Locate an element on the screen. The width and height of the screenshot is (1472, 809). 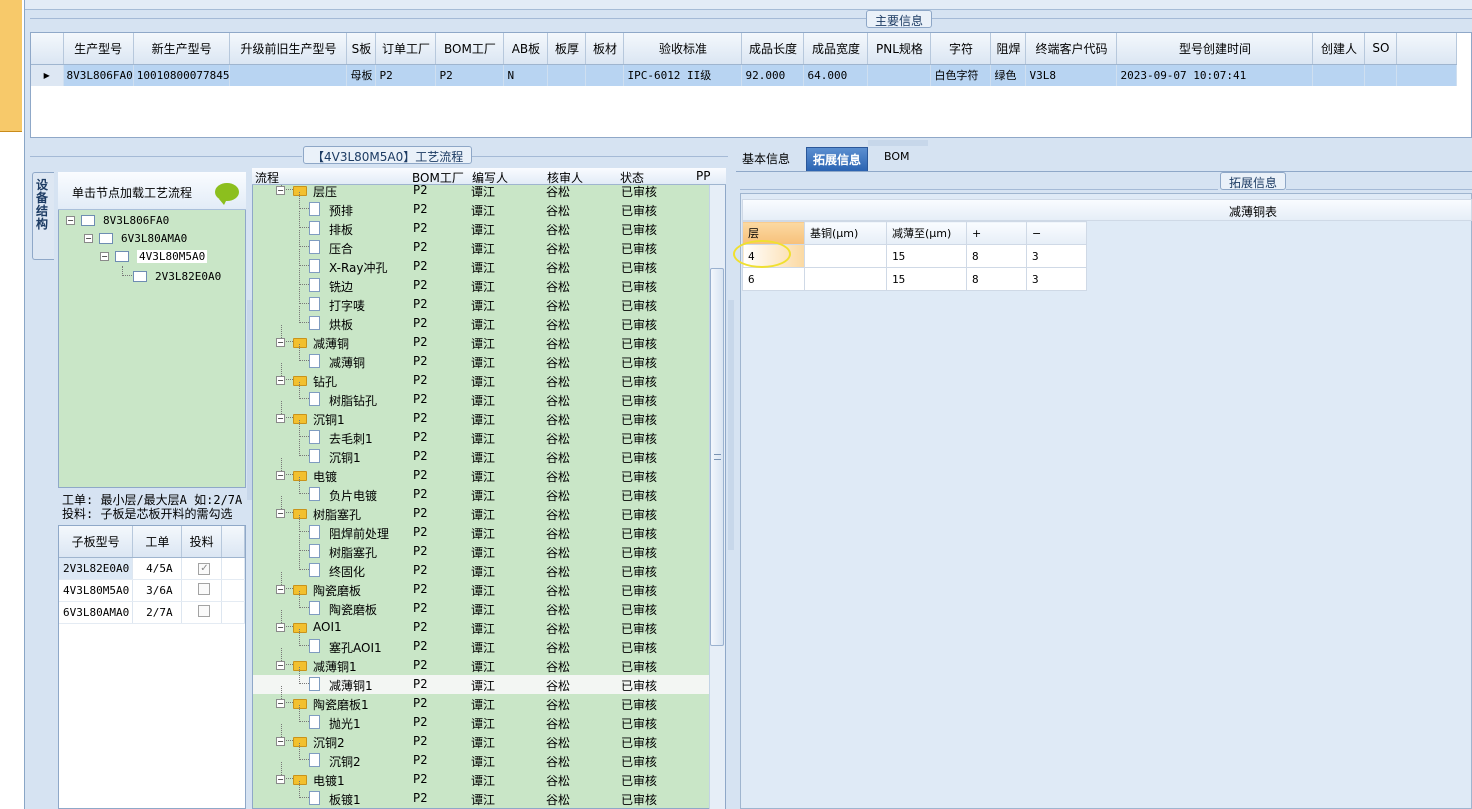
main-cell-6: N is located at coordinates (526, 75).